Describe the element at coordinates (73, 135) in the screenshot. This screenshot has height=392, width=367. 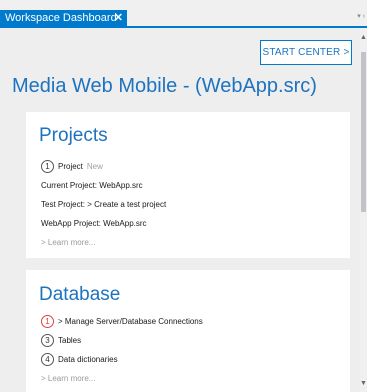
I see `projects-heading: Projects` at that location.